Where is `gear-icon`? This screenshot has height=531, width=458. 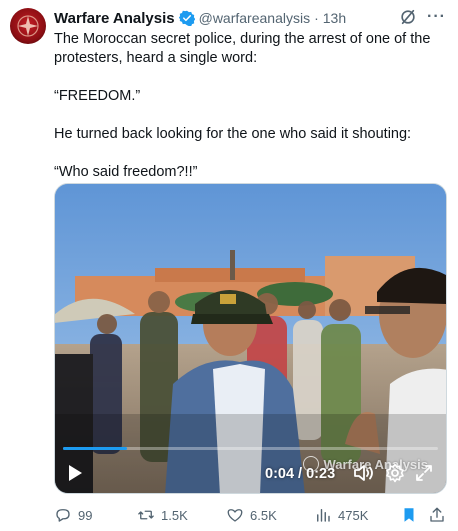 gear-icon is located at coordinates (395, 473).